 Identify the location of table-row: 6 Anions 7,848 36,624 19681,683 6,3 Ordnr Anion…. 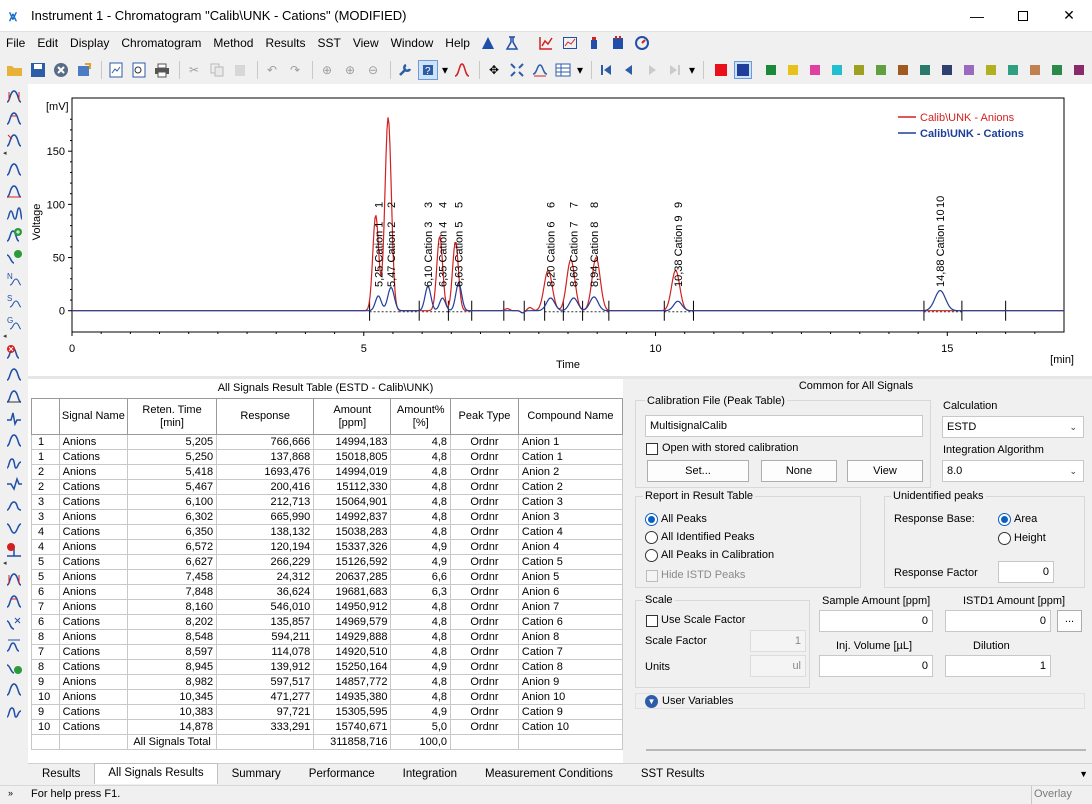
(327, 592).